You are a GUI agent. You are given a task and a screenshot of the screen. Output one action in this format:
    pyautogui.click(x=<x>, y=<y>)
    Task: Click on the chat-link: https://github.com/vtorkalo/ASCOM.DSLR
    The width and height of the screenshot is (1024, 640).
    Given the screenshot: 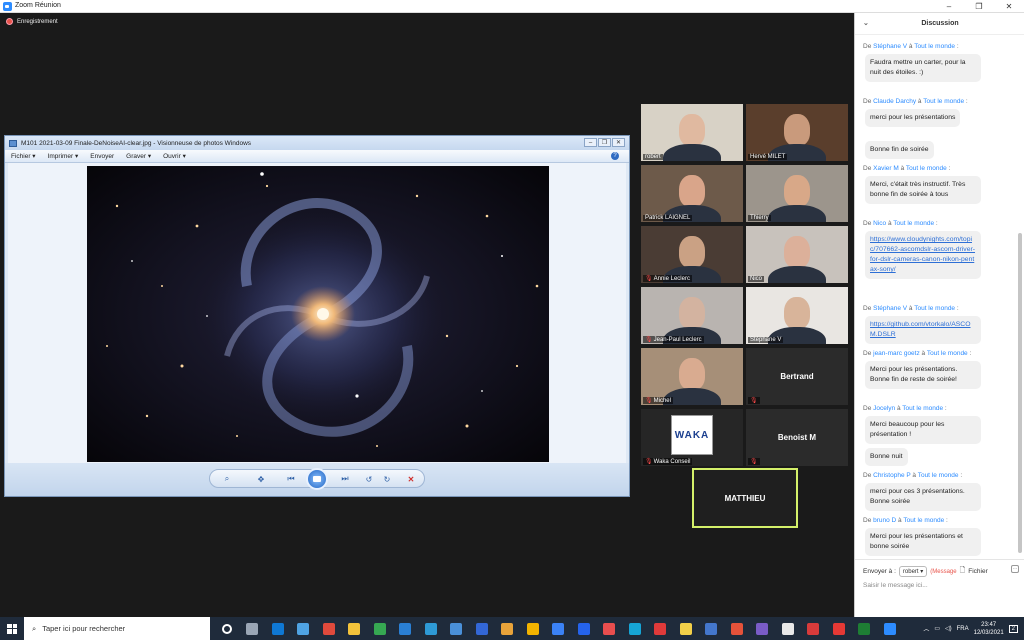 What is the action you would take?
    pyautogui.click(x=920, y=329)
    